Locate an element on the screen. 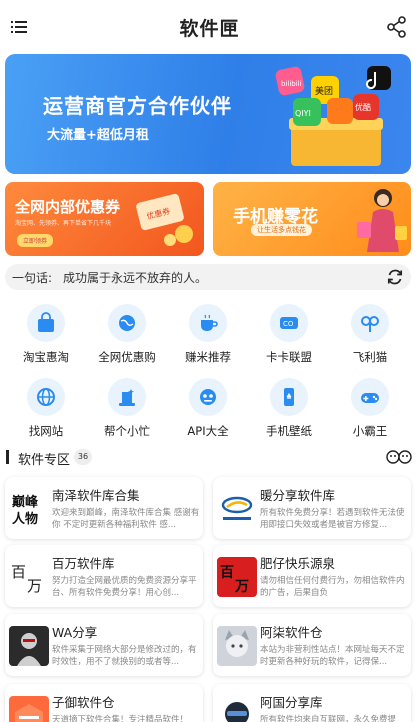 This screenshot has width=419, height=722. ziyu-mail-logo is located at coordinates (29, 713).